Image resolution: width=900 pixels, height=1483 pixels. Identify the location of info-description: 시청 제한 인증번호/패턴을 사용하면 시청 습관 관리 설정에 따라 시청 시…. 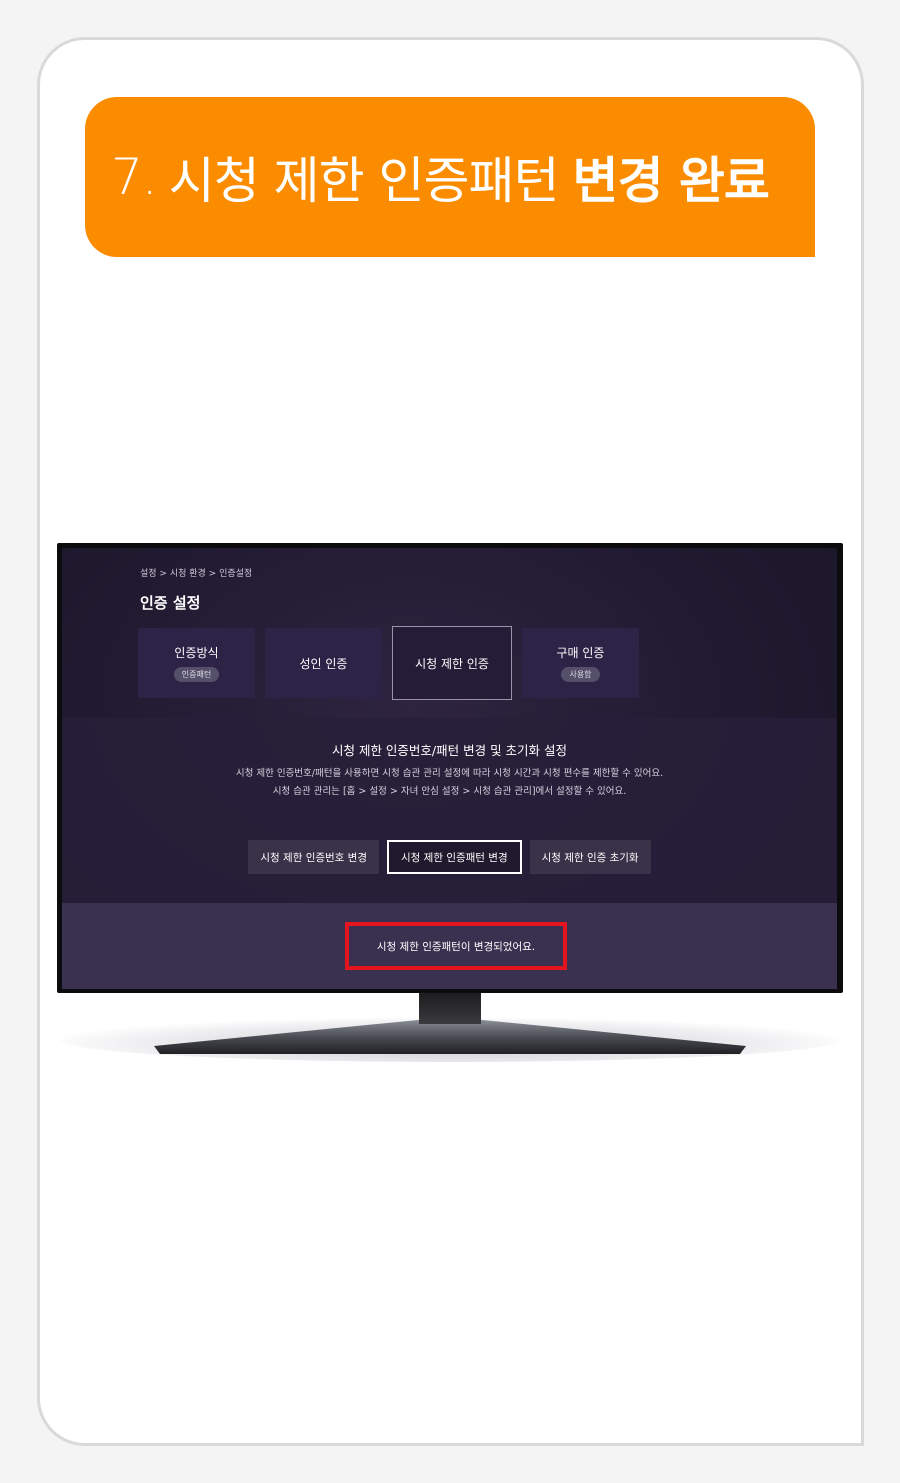
(449, 783).